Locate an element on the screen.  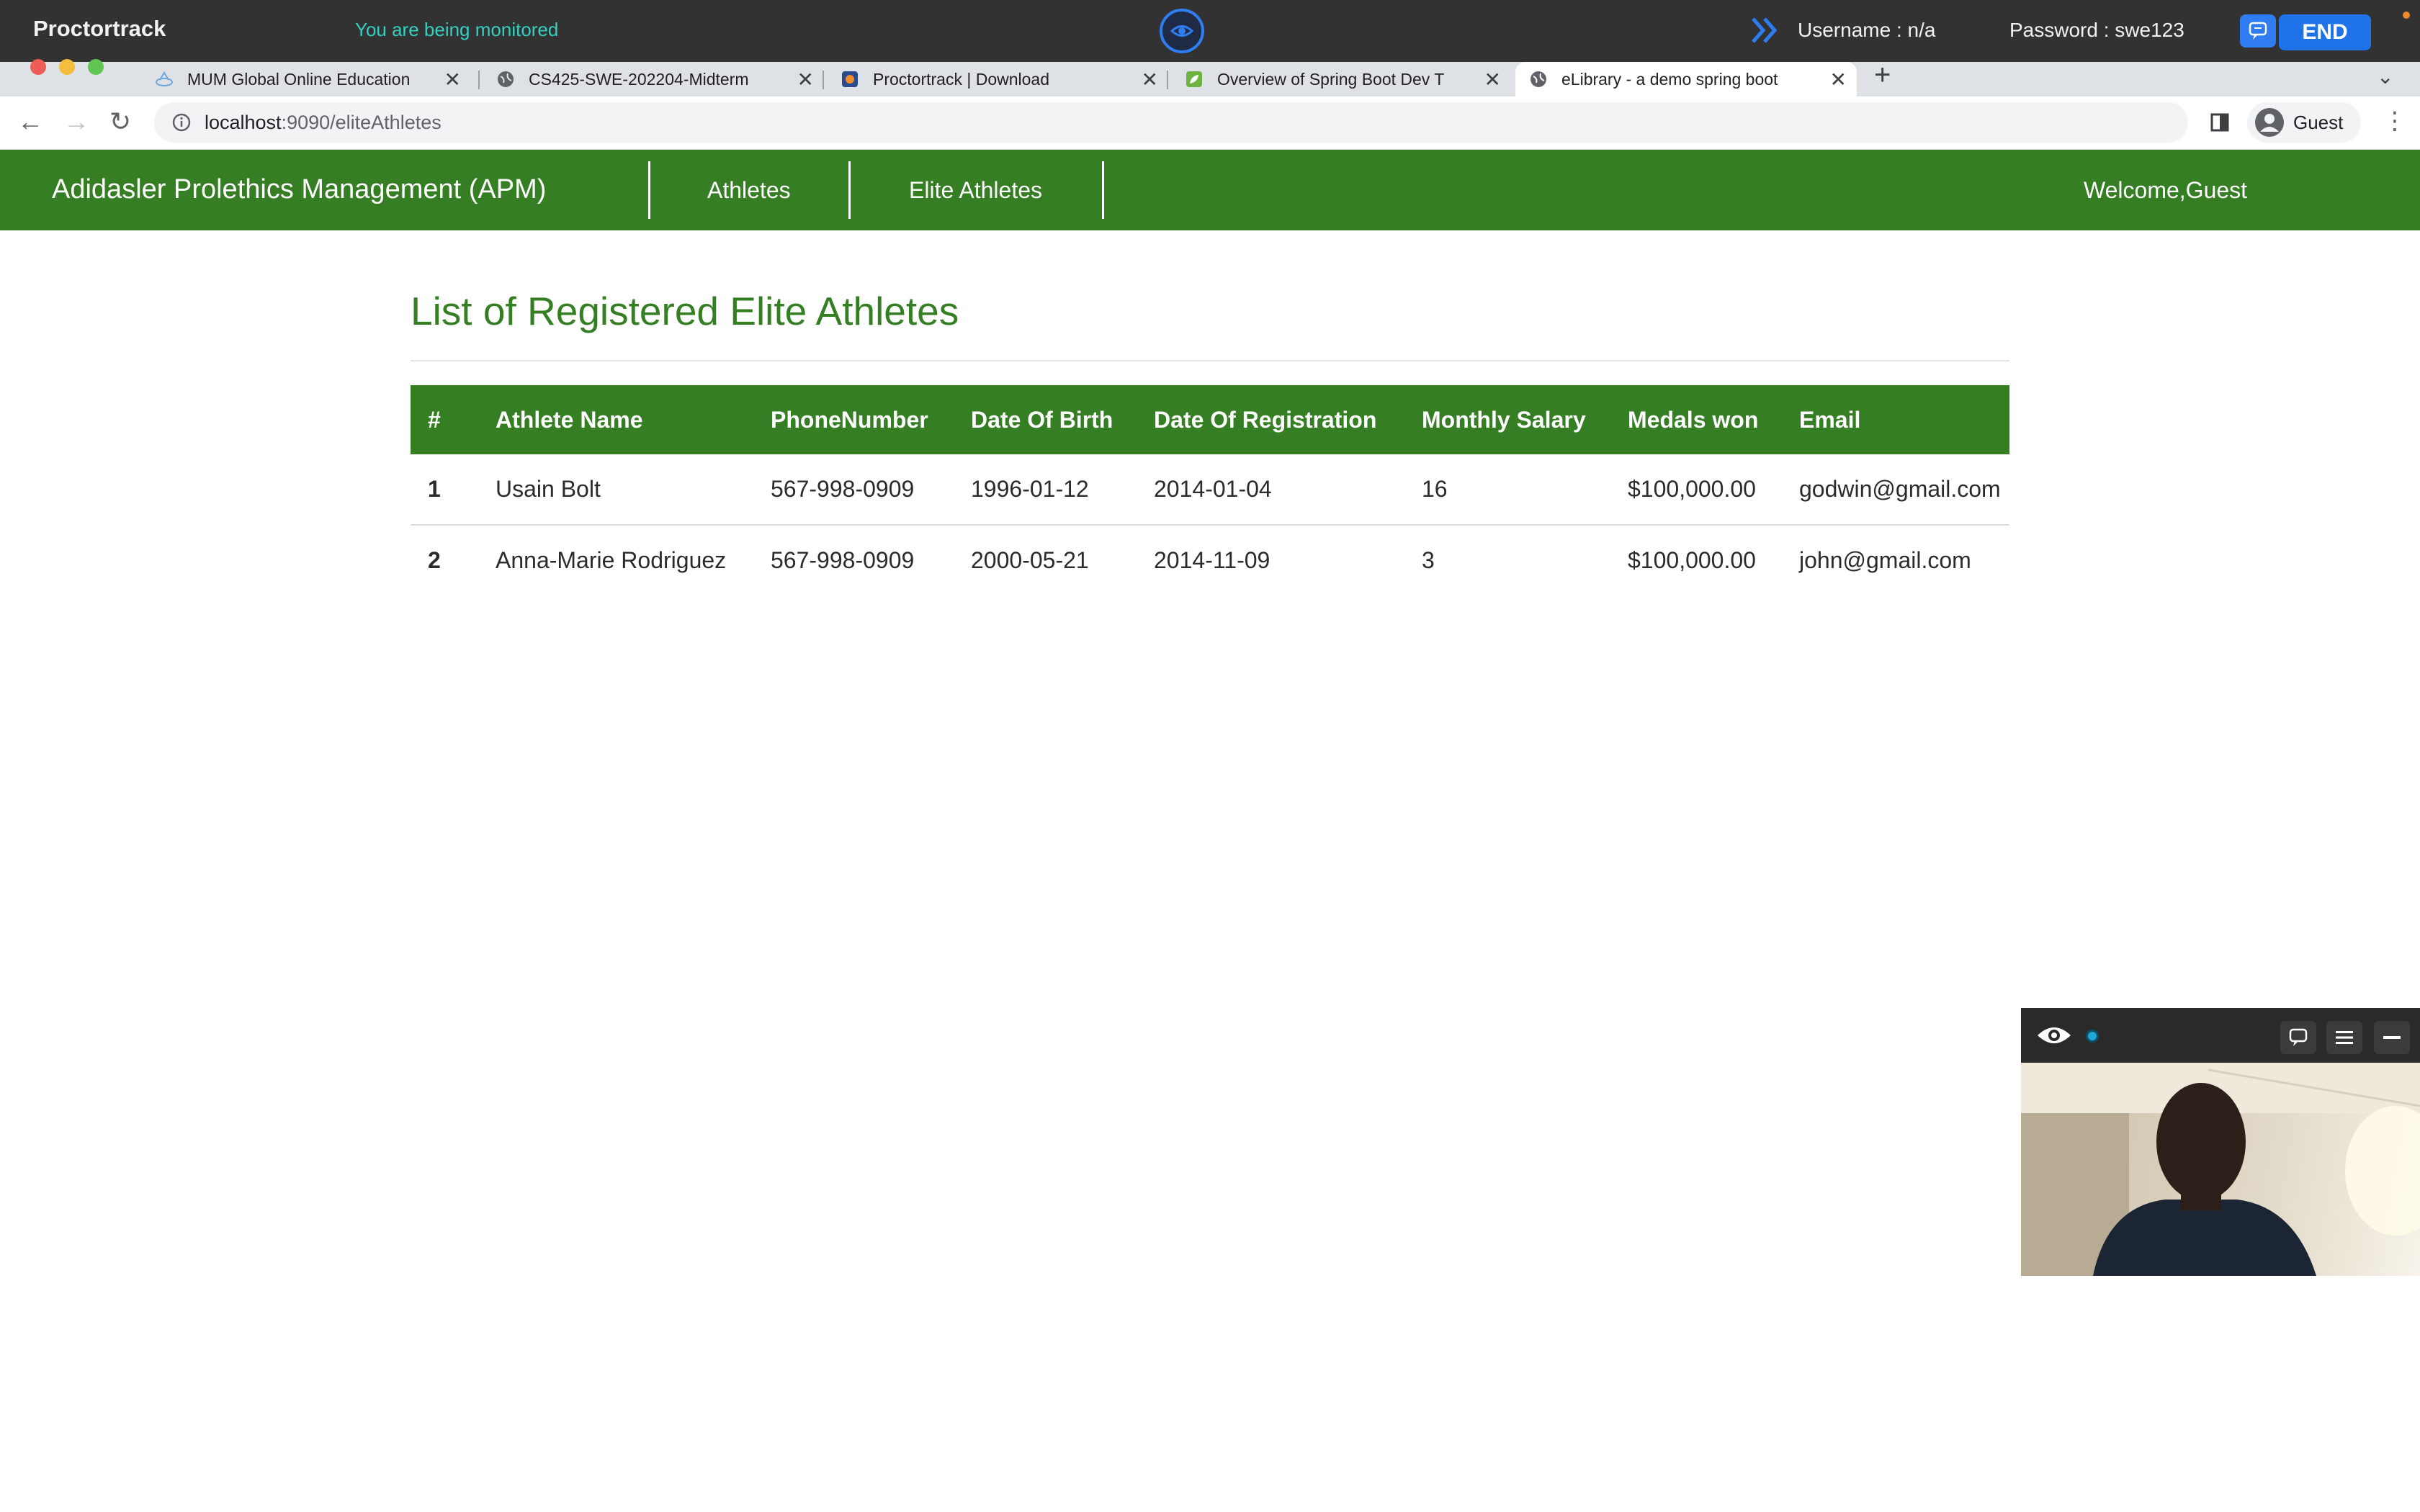
row-number: 2 is located at coordinates (434, 560).